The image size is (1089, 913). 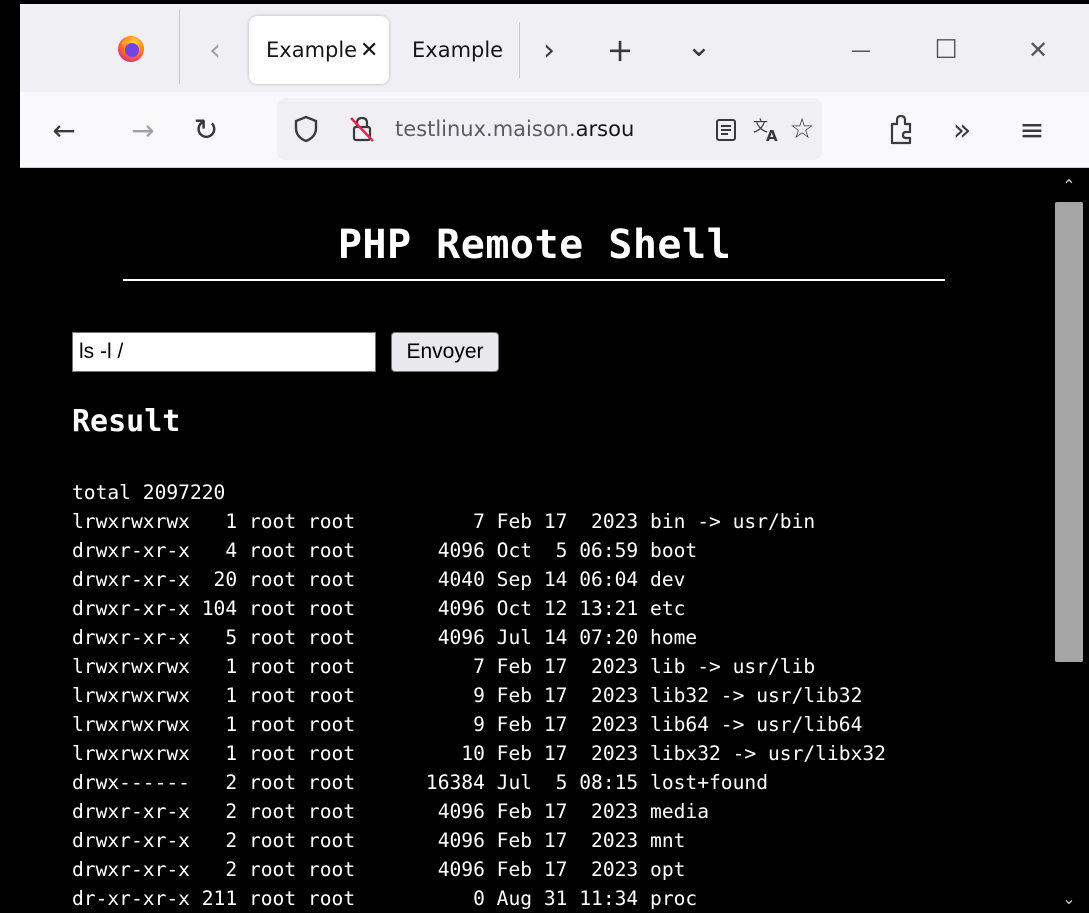 What do you see at coordinates (549, 50) in the screenshot?
I see `tab-scroll-right-icon: ›` at bounding box center [549, 50].